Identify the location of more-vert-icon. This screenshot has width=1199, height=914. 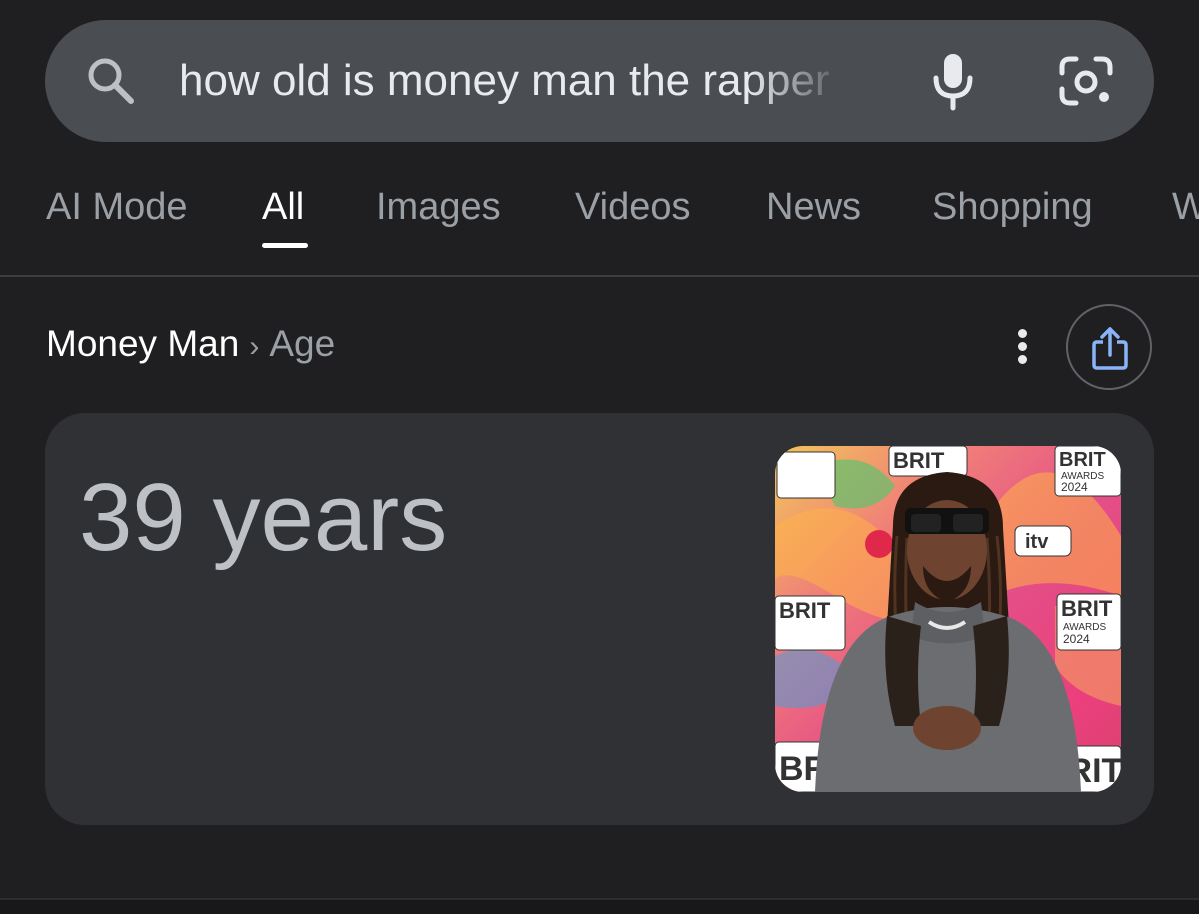
(1023, 347).